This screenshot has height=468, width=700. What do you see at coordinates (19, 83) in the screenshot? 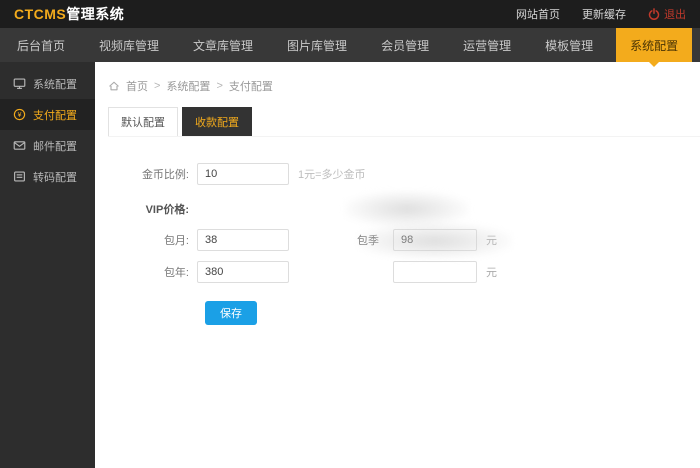
I see `monitor-icon` at bounding box center [19, 83].